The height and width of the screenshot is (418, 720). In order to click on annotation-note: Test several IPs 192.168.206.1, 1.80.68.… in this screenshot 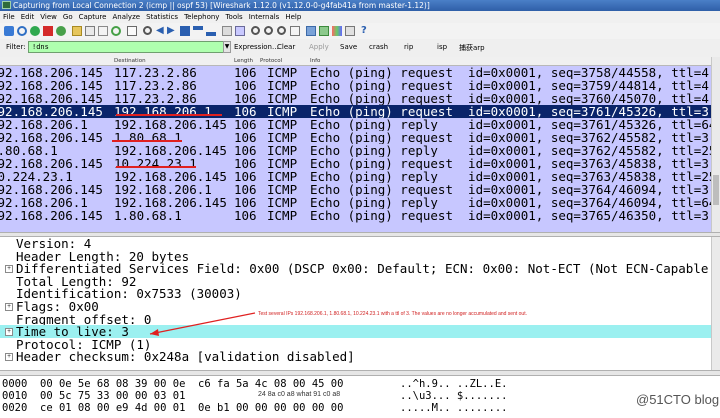, I will do `click(392, 314)`.